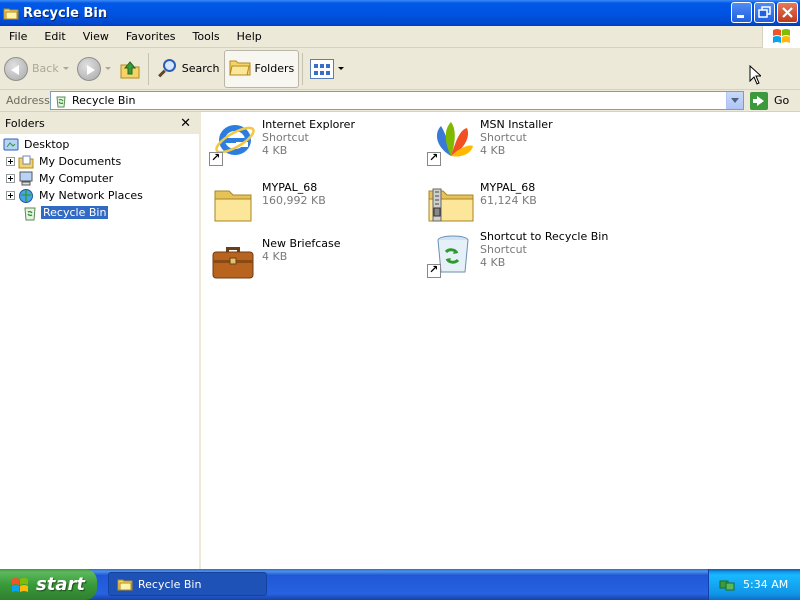 The height and width of the screenshot is (600, 800). I want to click on tree-item-my-computer: My Computer, so click(99, 178).